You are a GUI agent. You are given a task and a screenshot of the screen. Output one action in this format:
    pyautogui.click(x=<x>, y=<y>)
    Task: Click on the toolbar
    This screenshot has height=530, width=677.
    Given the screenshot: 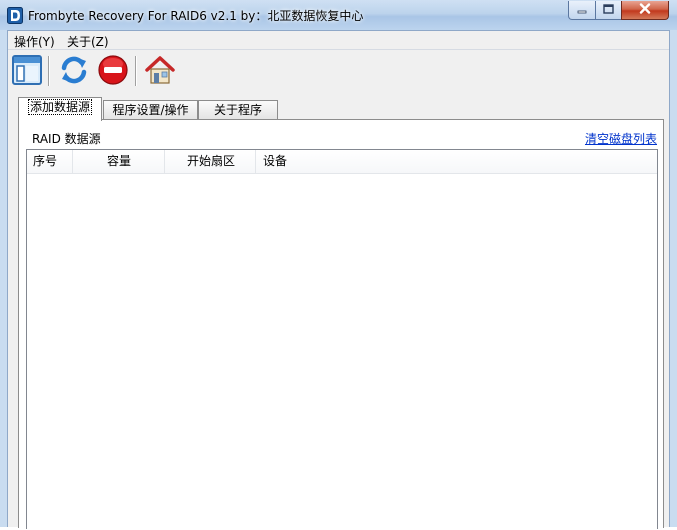 What is the action you would take?
    pyautogui.click(x=338, y=72)
    